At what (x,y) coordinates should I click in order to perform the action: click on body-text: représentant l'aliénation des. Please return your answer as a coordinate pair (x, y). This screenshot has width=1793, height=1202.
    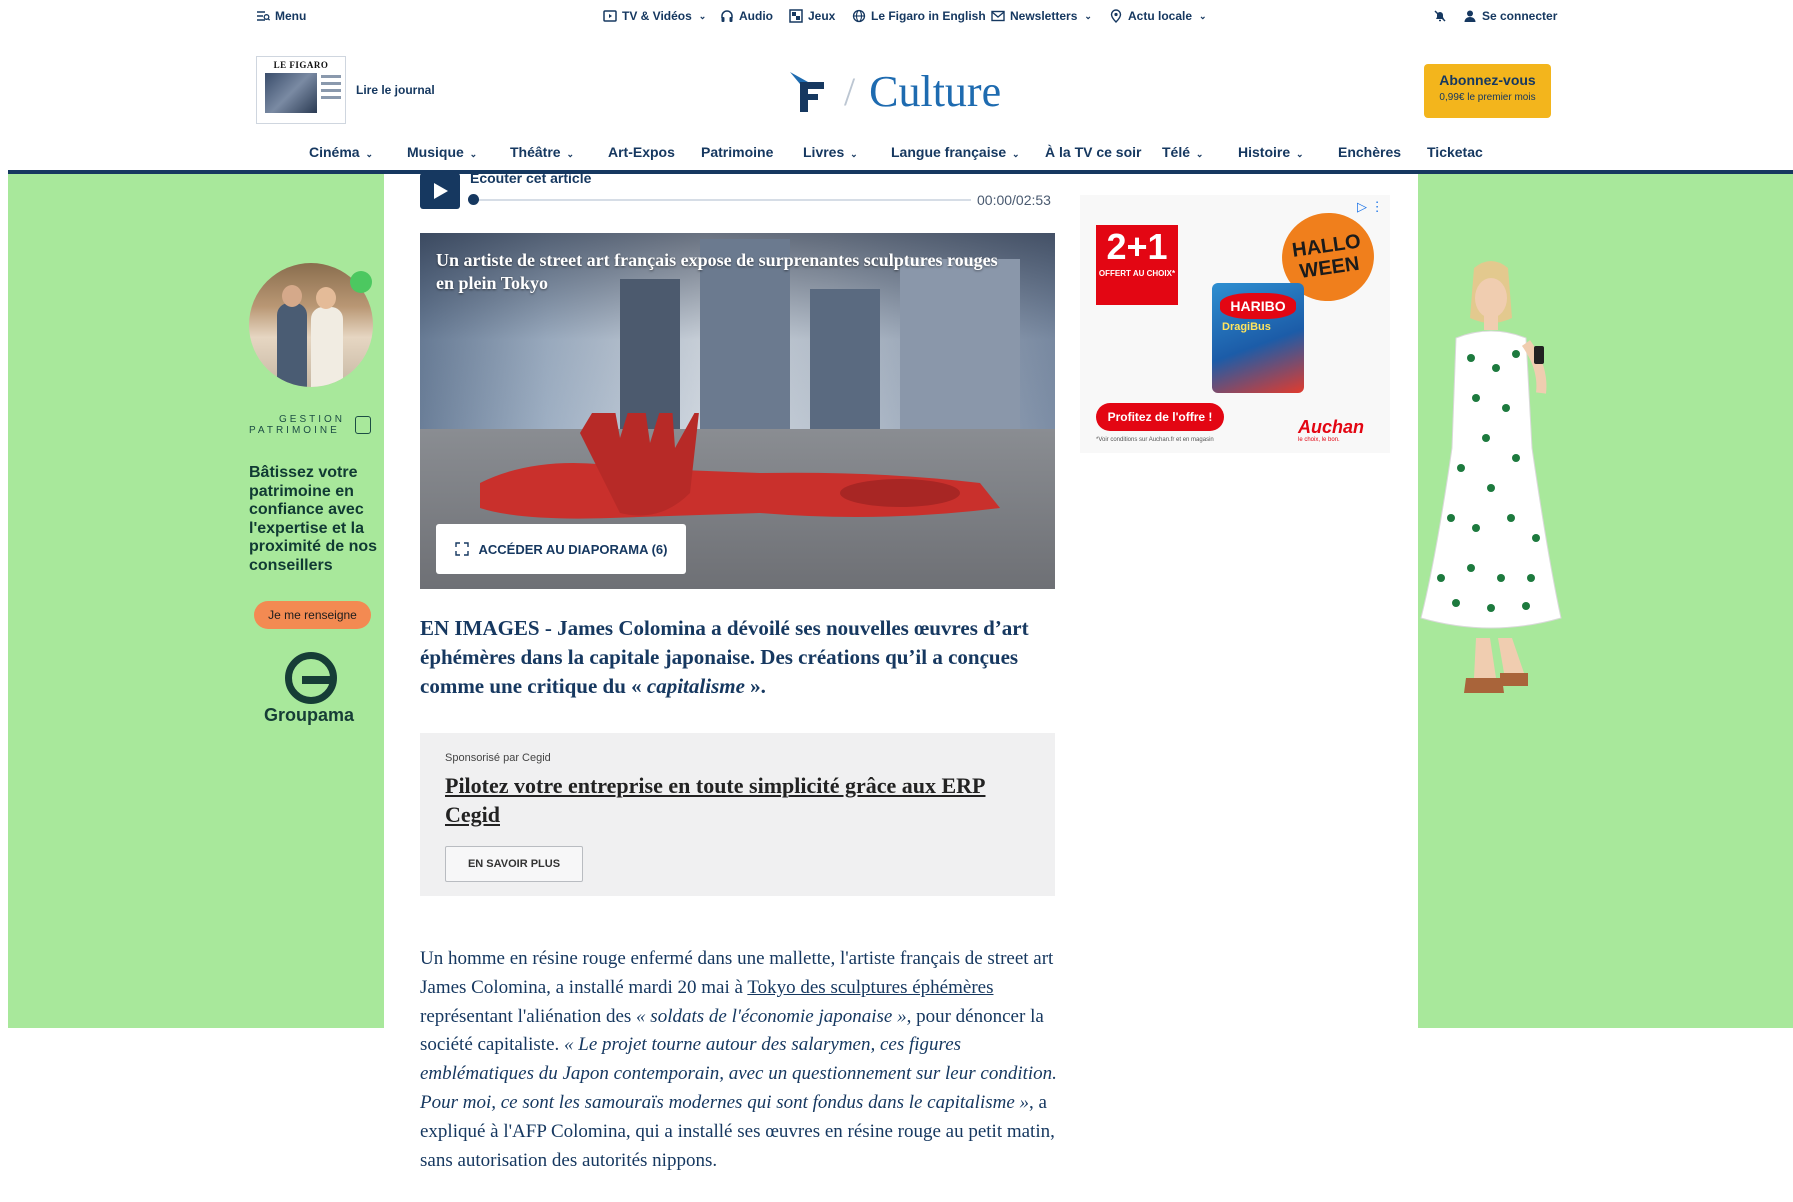
    Looking at the image, I should click on (528, 1016).